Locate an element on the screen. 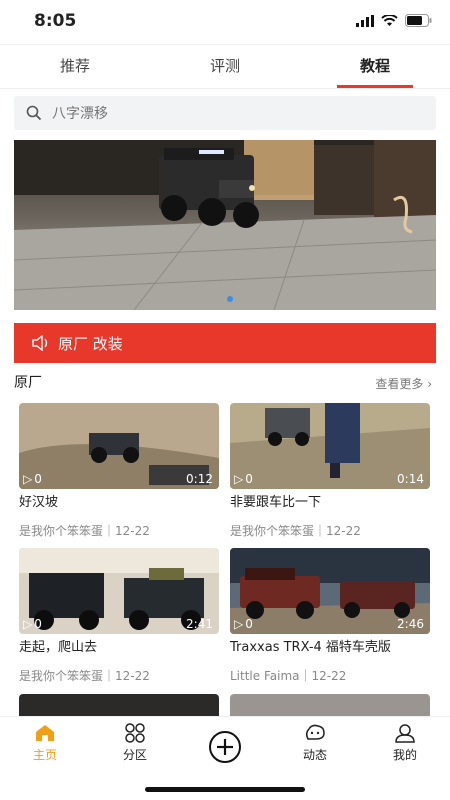 This screenshot has height=800, width=450. video-card: ▷ 0 2:41 走起，爬山去 is located at coordinates (119, 602).